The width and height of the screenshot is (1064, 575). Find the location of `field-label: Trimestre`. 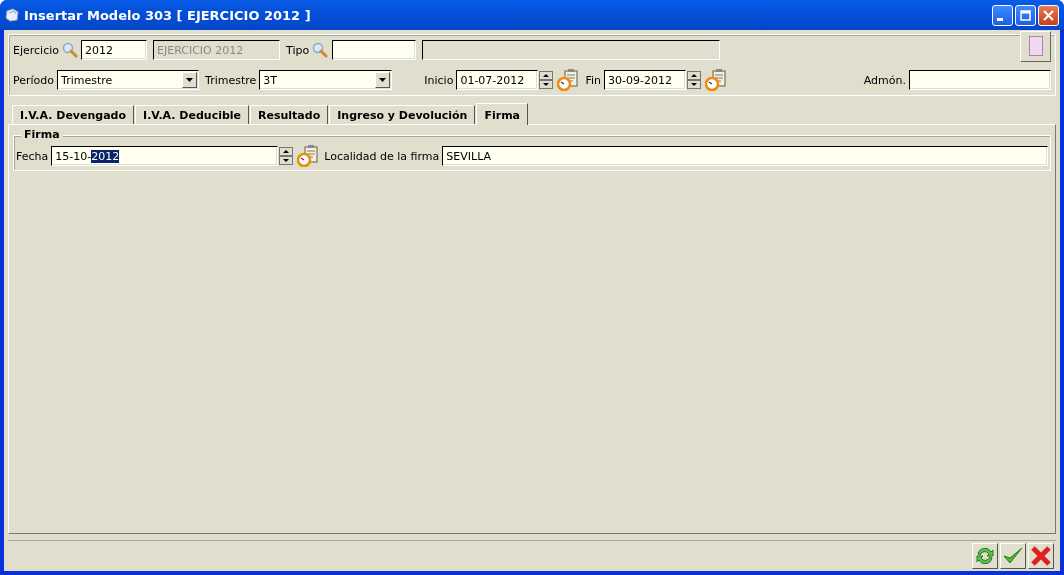

field-label: Trimestre is located at coordinates (231, 80).